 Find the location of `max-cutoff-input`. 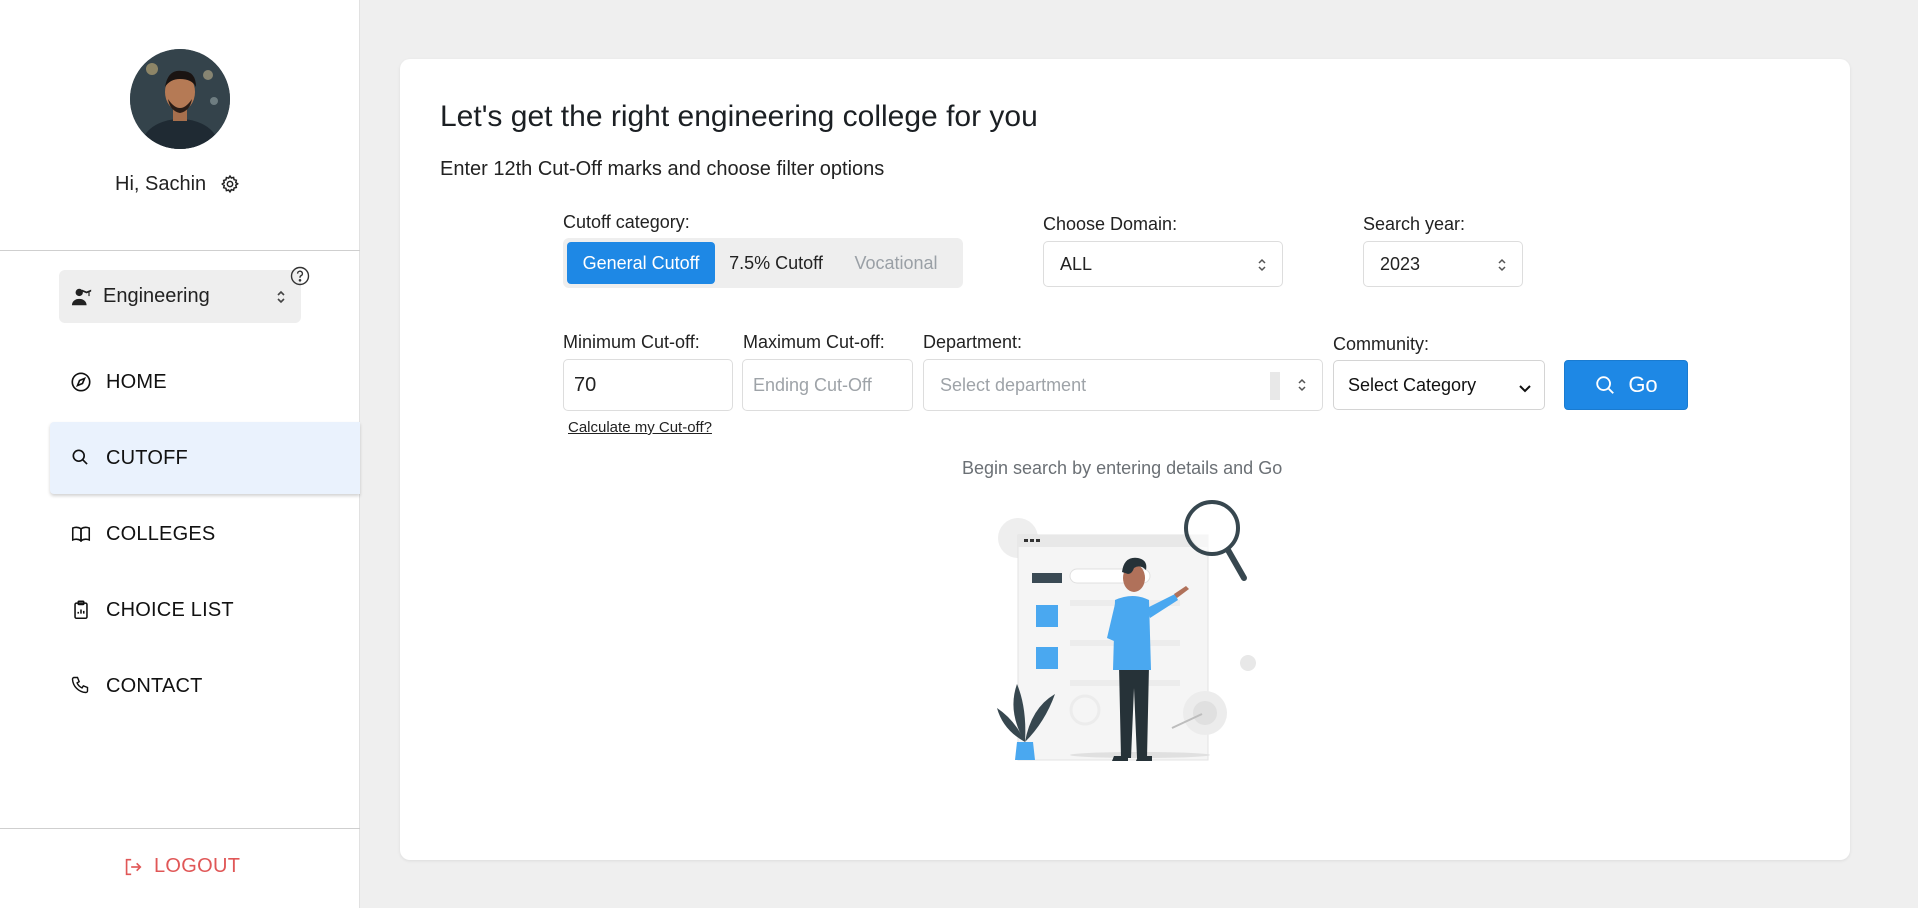

max-cutoff-input is located at coordinates (827, 385).